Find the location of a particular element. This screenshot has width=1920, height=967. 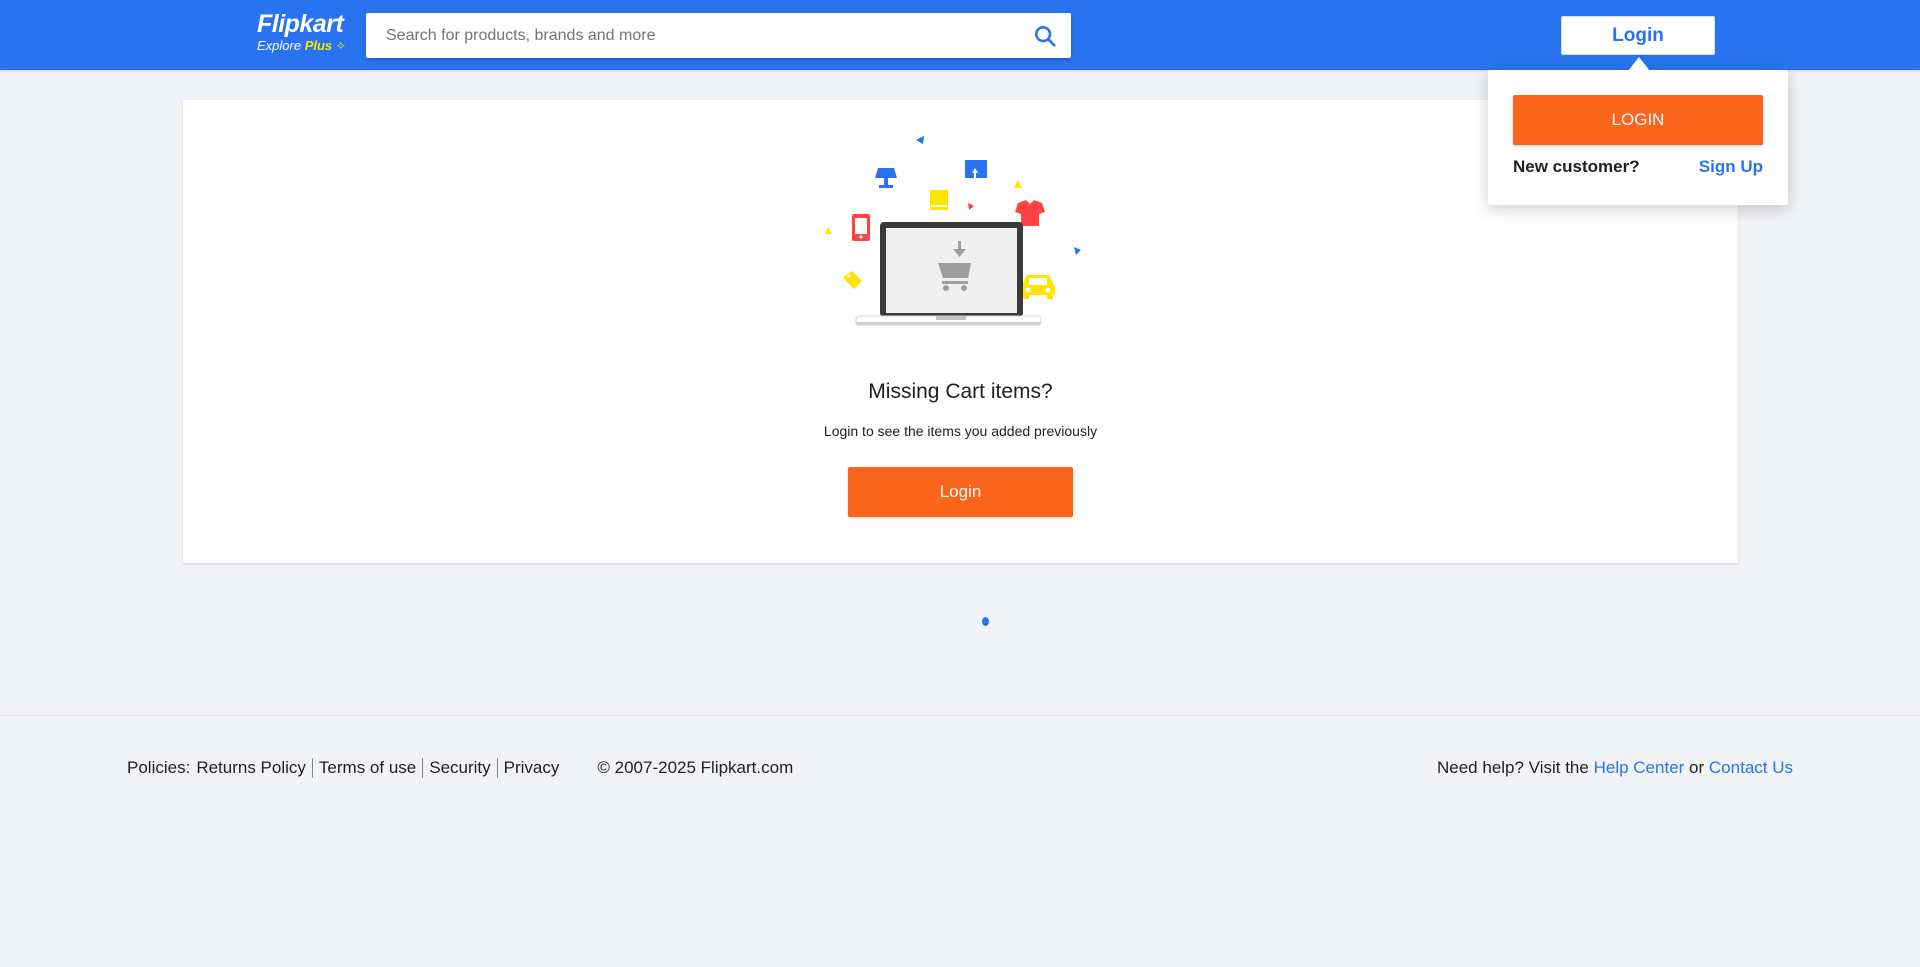

logo-plus: Plus is located at coordinates (318, 45).